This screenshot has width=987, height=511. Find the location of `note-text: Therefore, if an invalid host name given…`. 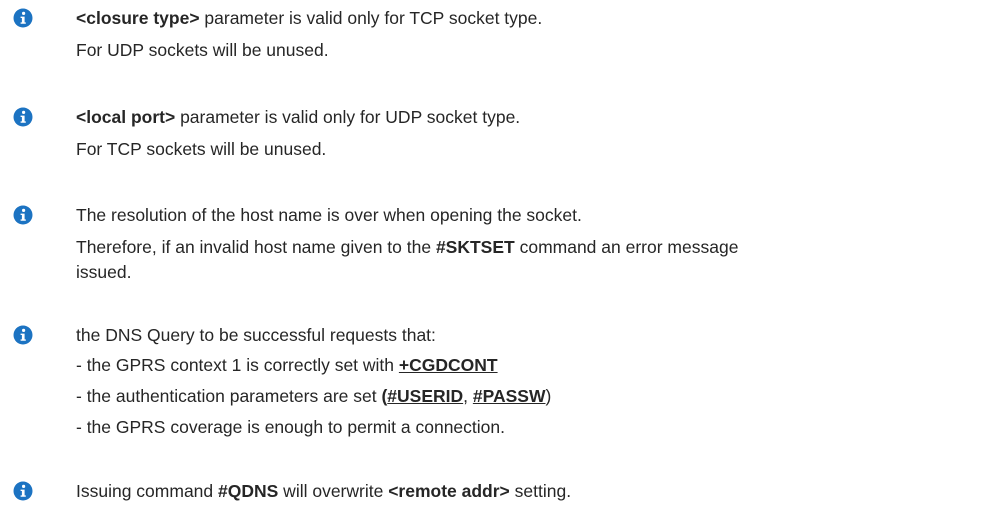

note-text: Therefore, if an invalid host name given… is located at coordinates (256, 247).